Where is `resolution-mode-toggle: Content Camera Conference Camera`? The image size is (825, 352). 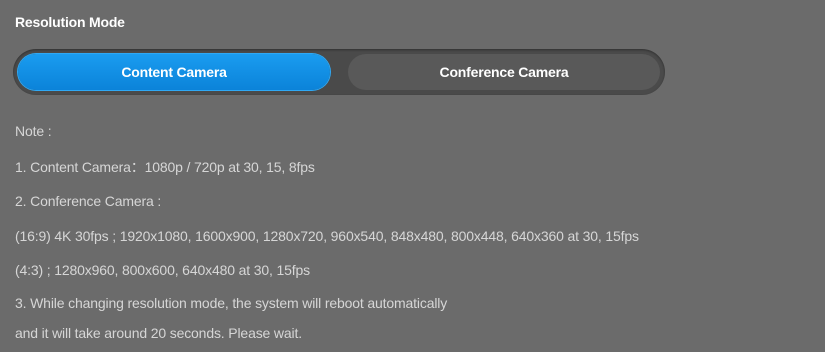 resolution-mode-toggle: Content Camera Conference Camera is located at coordinates (339, 72).